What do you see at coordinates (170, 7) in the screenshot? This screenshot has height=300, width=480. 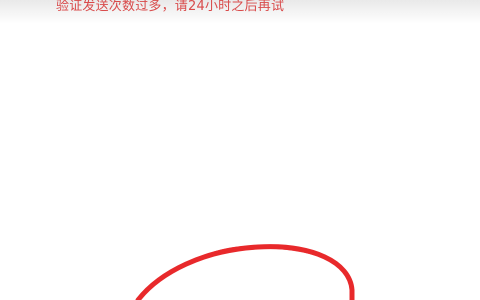 I see `verification-error-message: 验证发送次数过多，请24小时之后再试` at bounding box center [170, 7].